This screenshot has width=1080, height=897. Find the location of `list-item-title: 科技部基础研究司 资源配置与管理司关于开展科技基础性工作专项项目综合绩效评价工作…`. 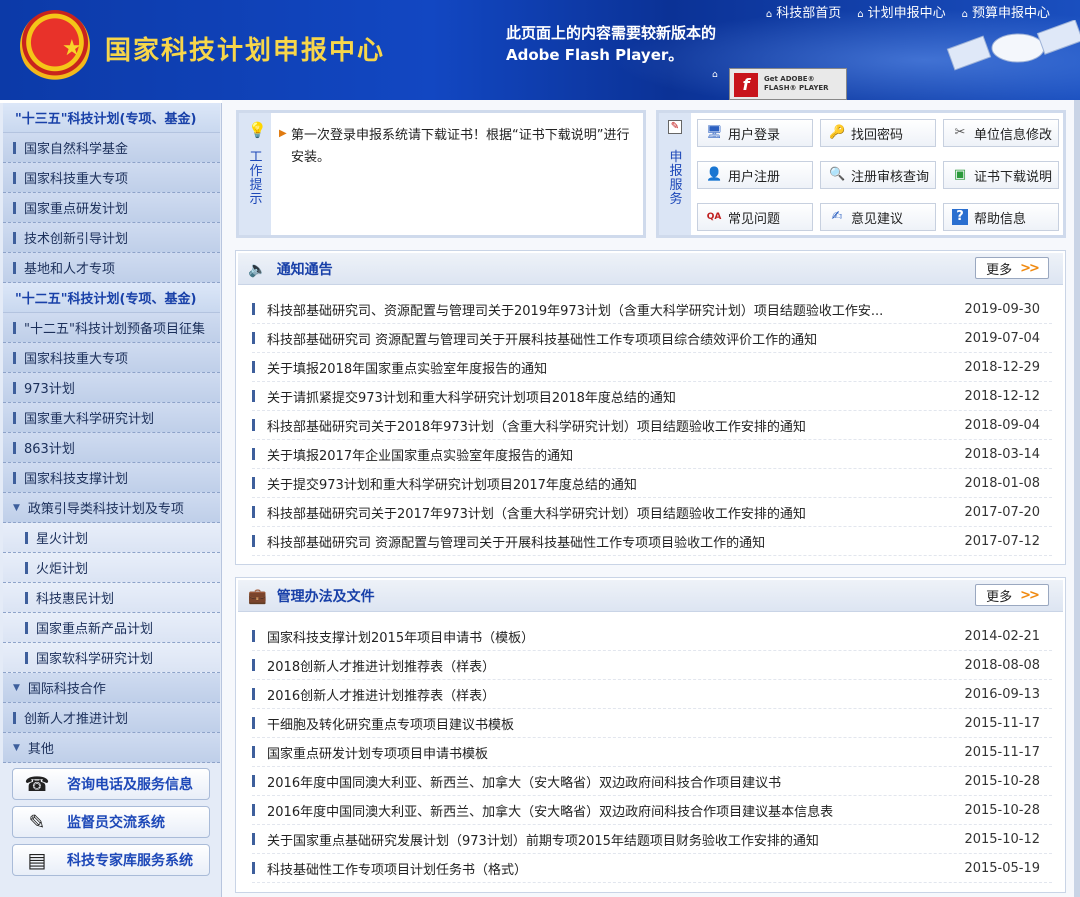

list-item-title: 科技部基础研究司 资源配置与管理司关于开展科技基础性工作专项项目综合绩效评价工作… is located at coordinates (603, 338).